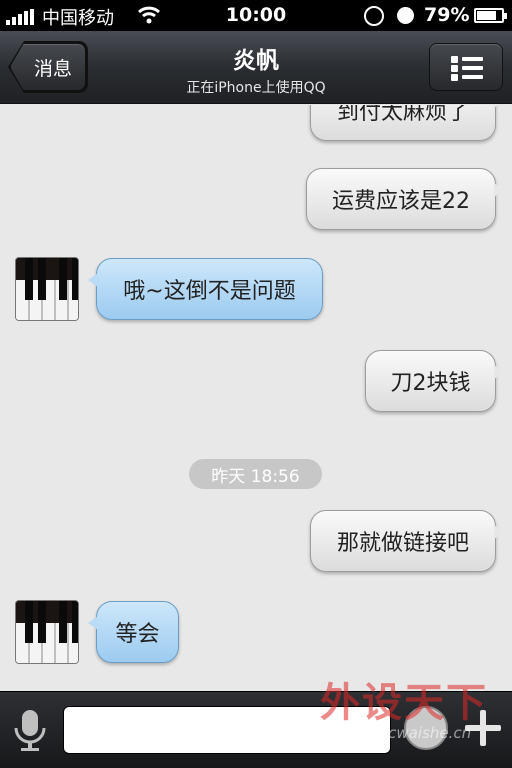 The image size is (512, 768). I want to click on message-text-input, so click(227, 730).